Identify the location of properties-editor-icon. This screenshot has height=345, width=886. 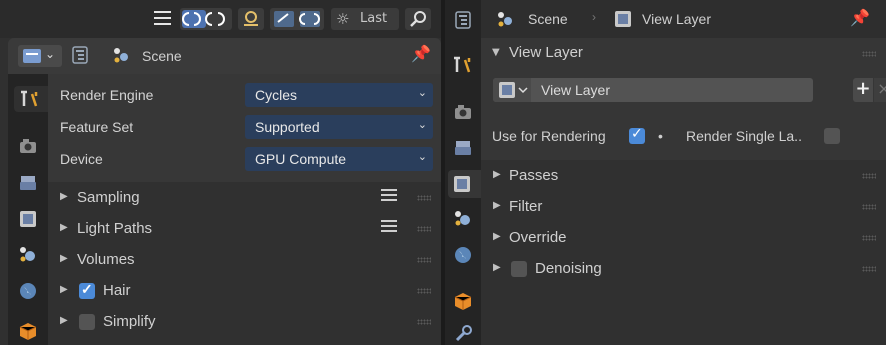
(32, 56).